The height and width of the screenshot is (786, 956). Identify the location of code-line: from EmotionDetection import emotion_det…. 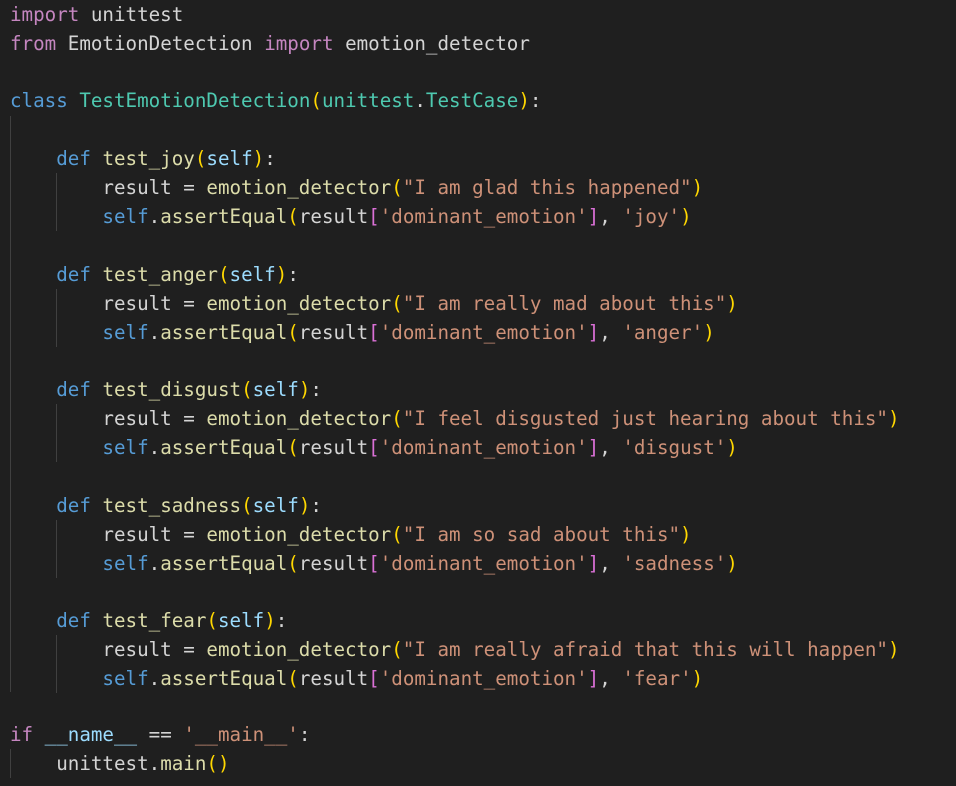
(270, 43).